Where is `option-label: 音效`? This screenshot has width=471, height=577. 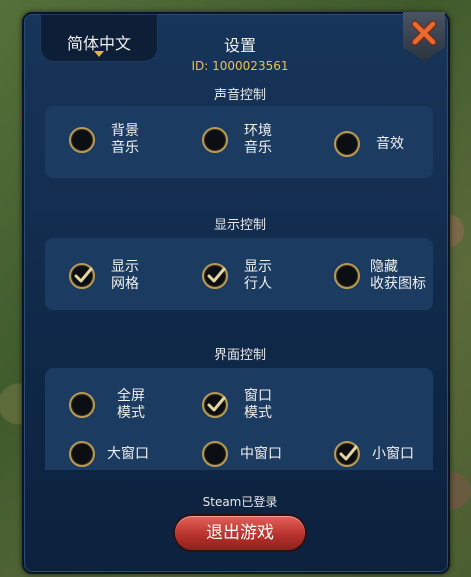 option-label: 音效 is located at coordinates (390, 143).